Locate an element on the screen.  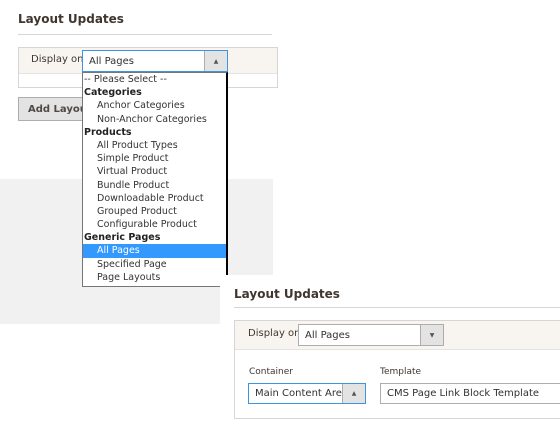
display-on-select: All Pages ▼ is located at coordinates (371, 335).